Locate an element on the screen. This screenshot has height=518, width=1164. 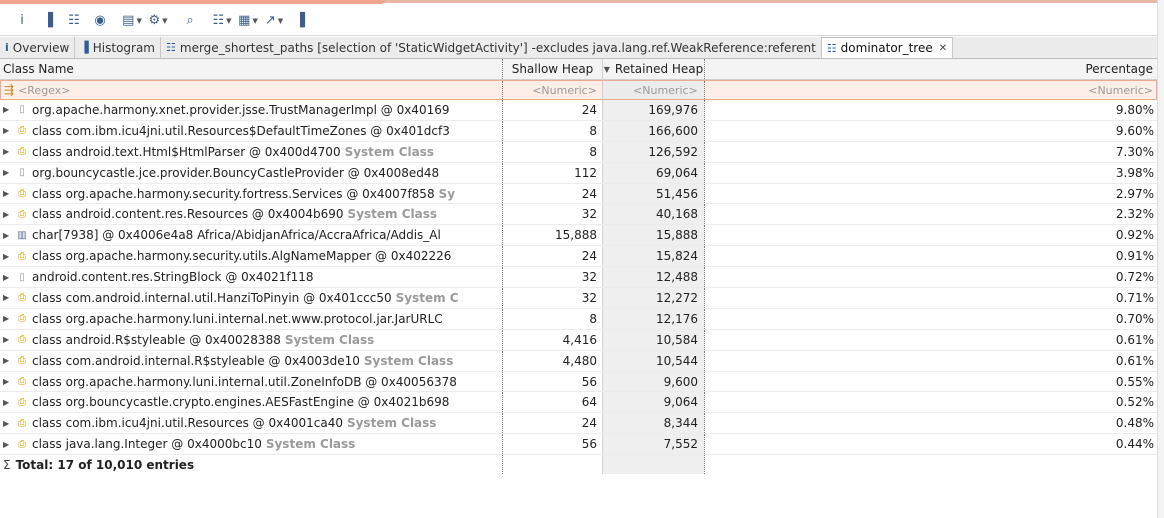
tab-icon: ▐ is located at coordinates (84, 47).